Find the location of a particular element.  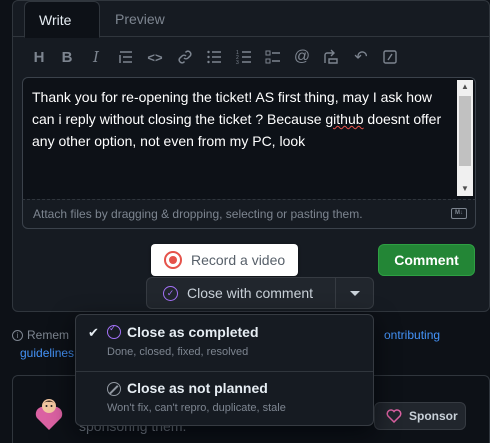

menu-item-description: Done, closed, fixed, resolved is located at coordinates (178, 352).